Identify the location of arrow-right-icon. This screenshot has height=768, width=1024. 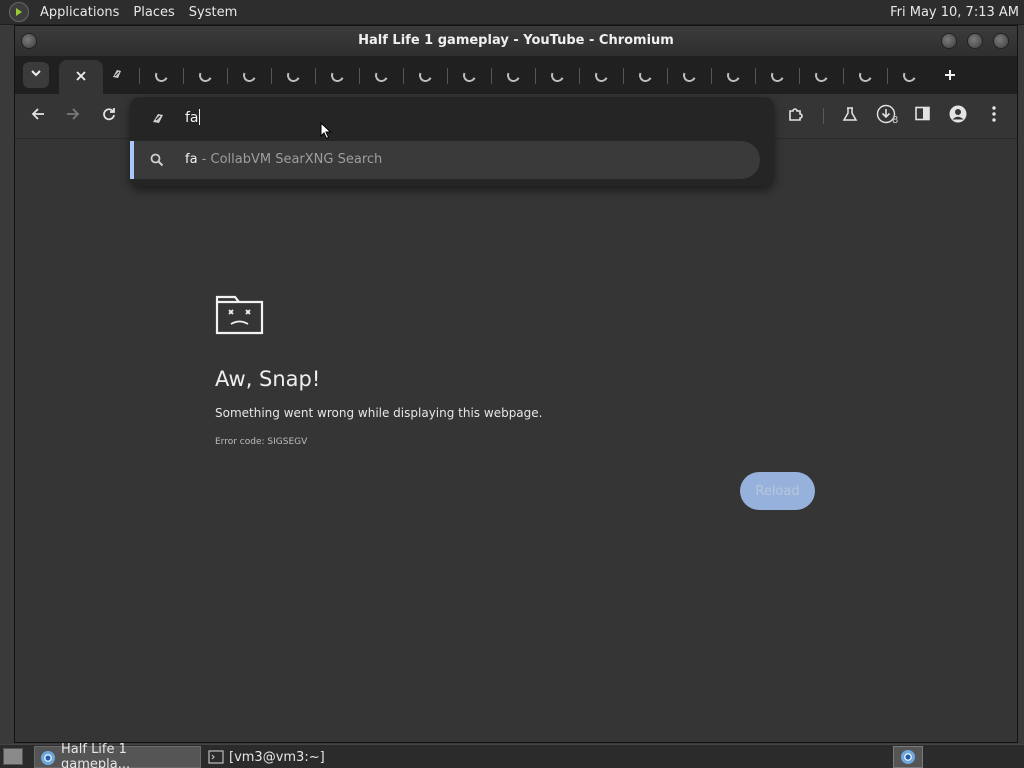
(73, 116).